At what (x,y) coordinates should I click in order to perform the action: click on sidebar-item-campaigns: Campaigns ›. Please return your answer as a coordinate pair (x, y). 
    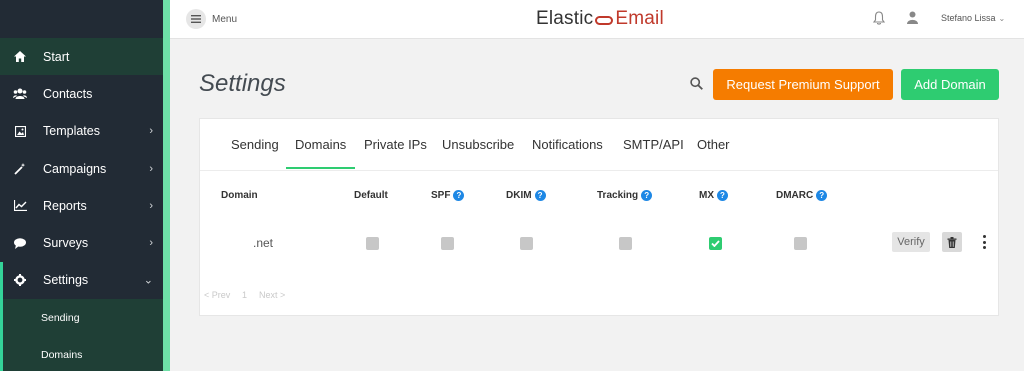
    Looking at the image, I should click on (81, 168).